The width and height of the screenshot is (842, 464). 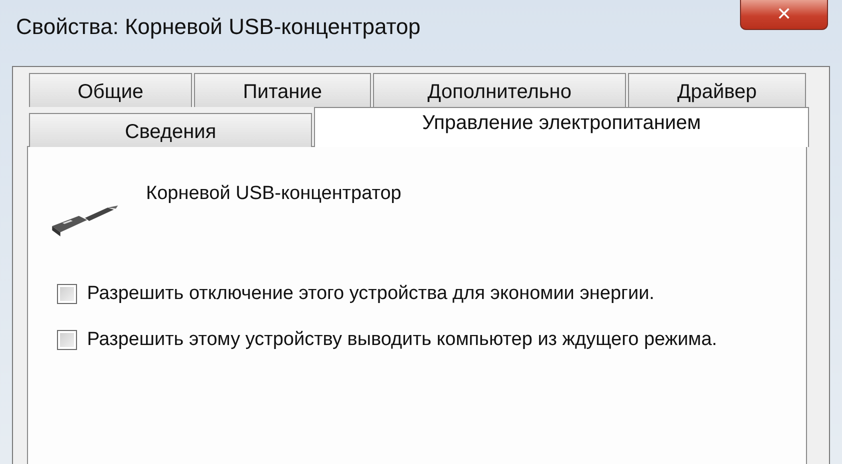 I want to click on checkbox-label: Разрешить этому устройству выводить компьютер из ждущего режима., so click(x=402, y=340).